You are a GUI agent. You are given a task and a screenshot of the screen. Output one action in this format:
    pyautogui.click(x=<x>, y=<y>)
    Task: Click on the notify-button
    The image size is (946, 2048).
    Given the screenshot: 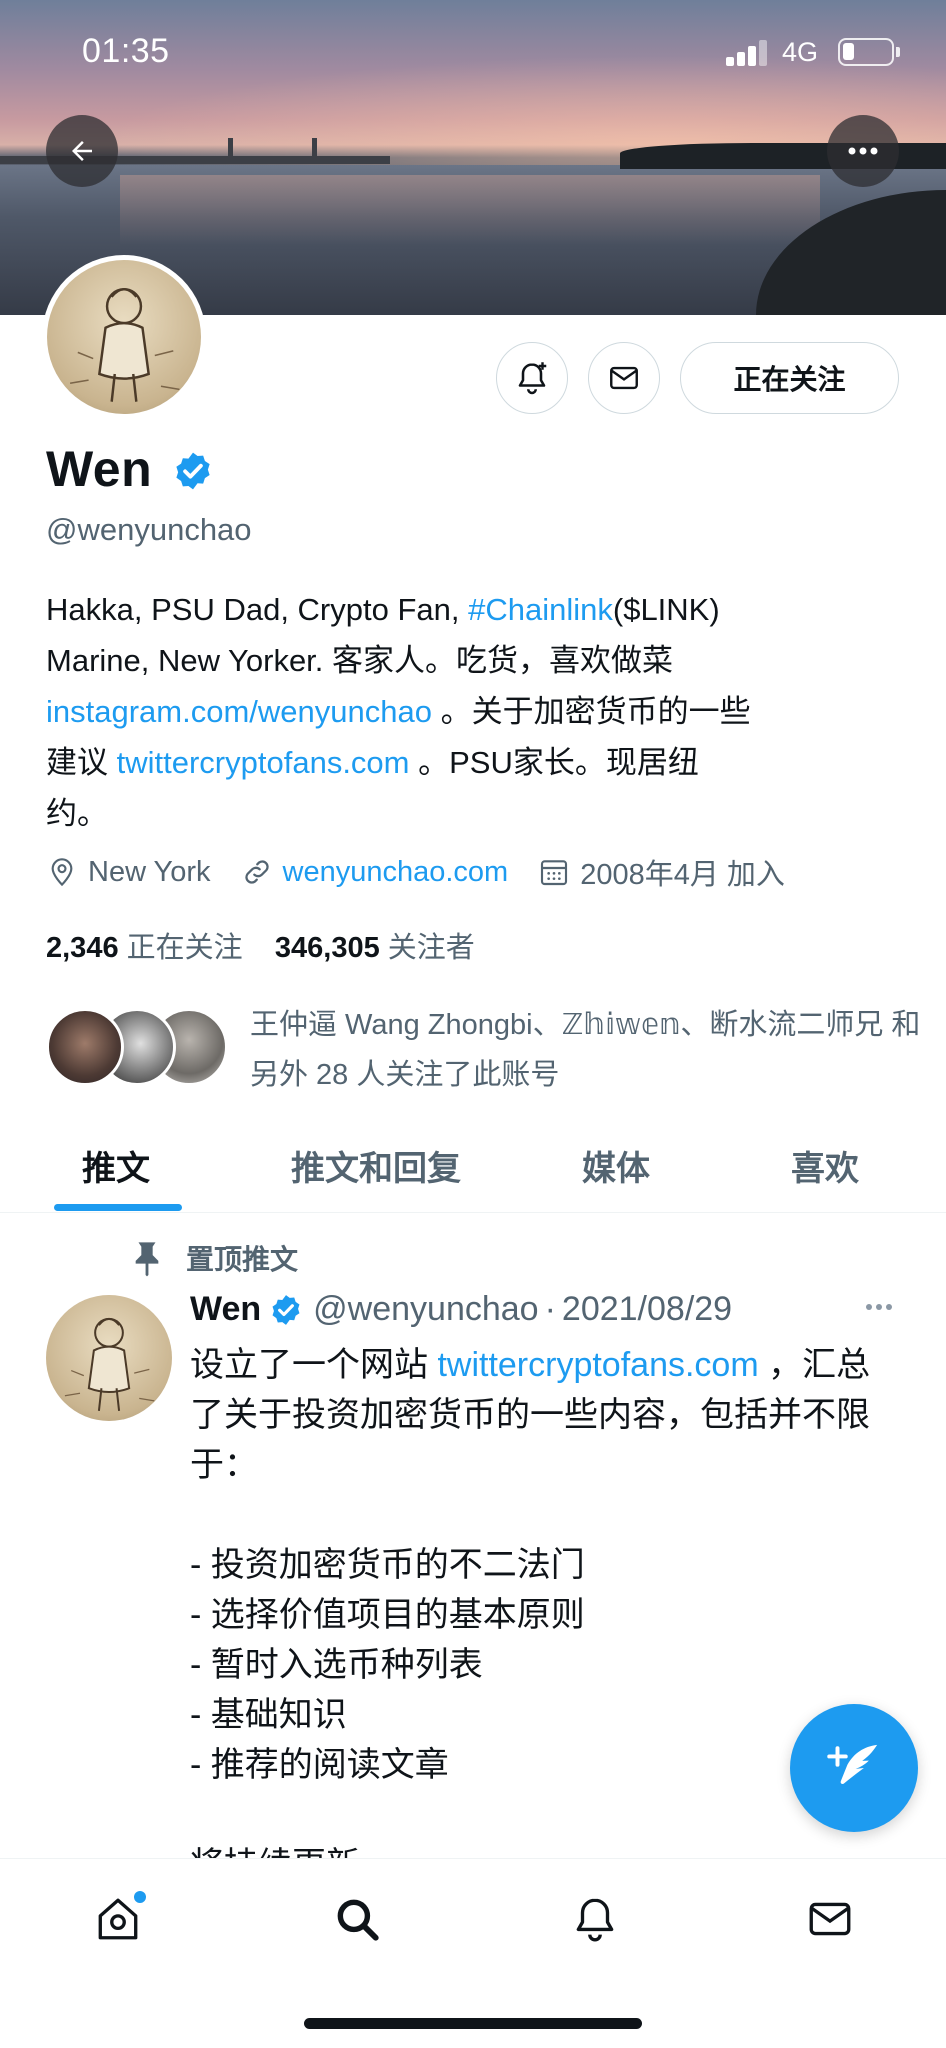 What is the action you would take?
    pyautogui.click(x=532, y=378)
    